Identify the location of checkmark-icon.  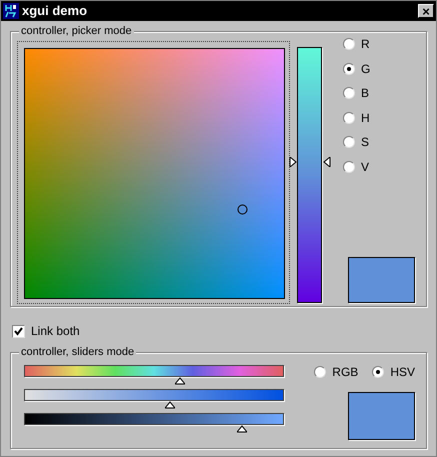
(18, 331).